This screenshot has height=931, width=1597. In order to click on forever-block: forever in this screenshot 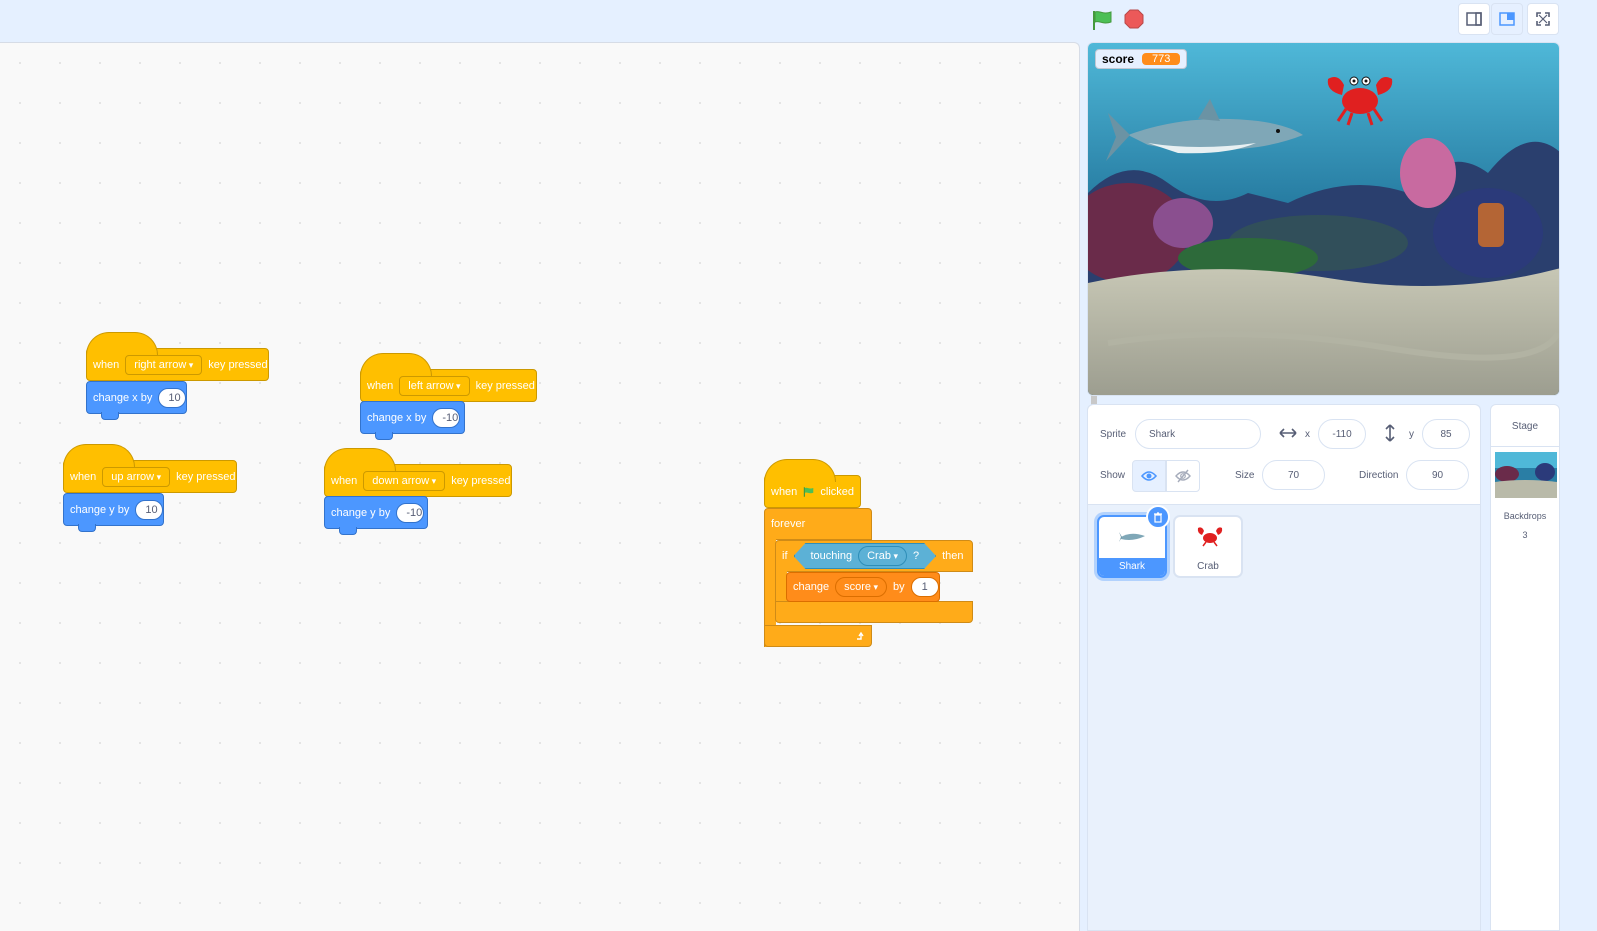, I will do `click(818, 524)`.